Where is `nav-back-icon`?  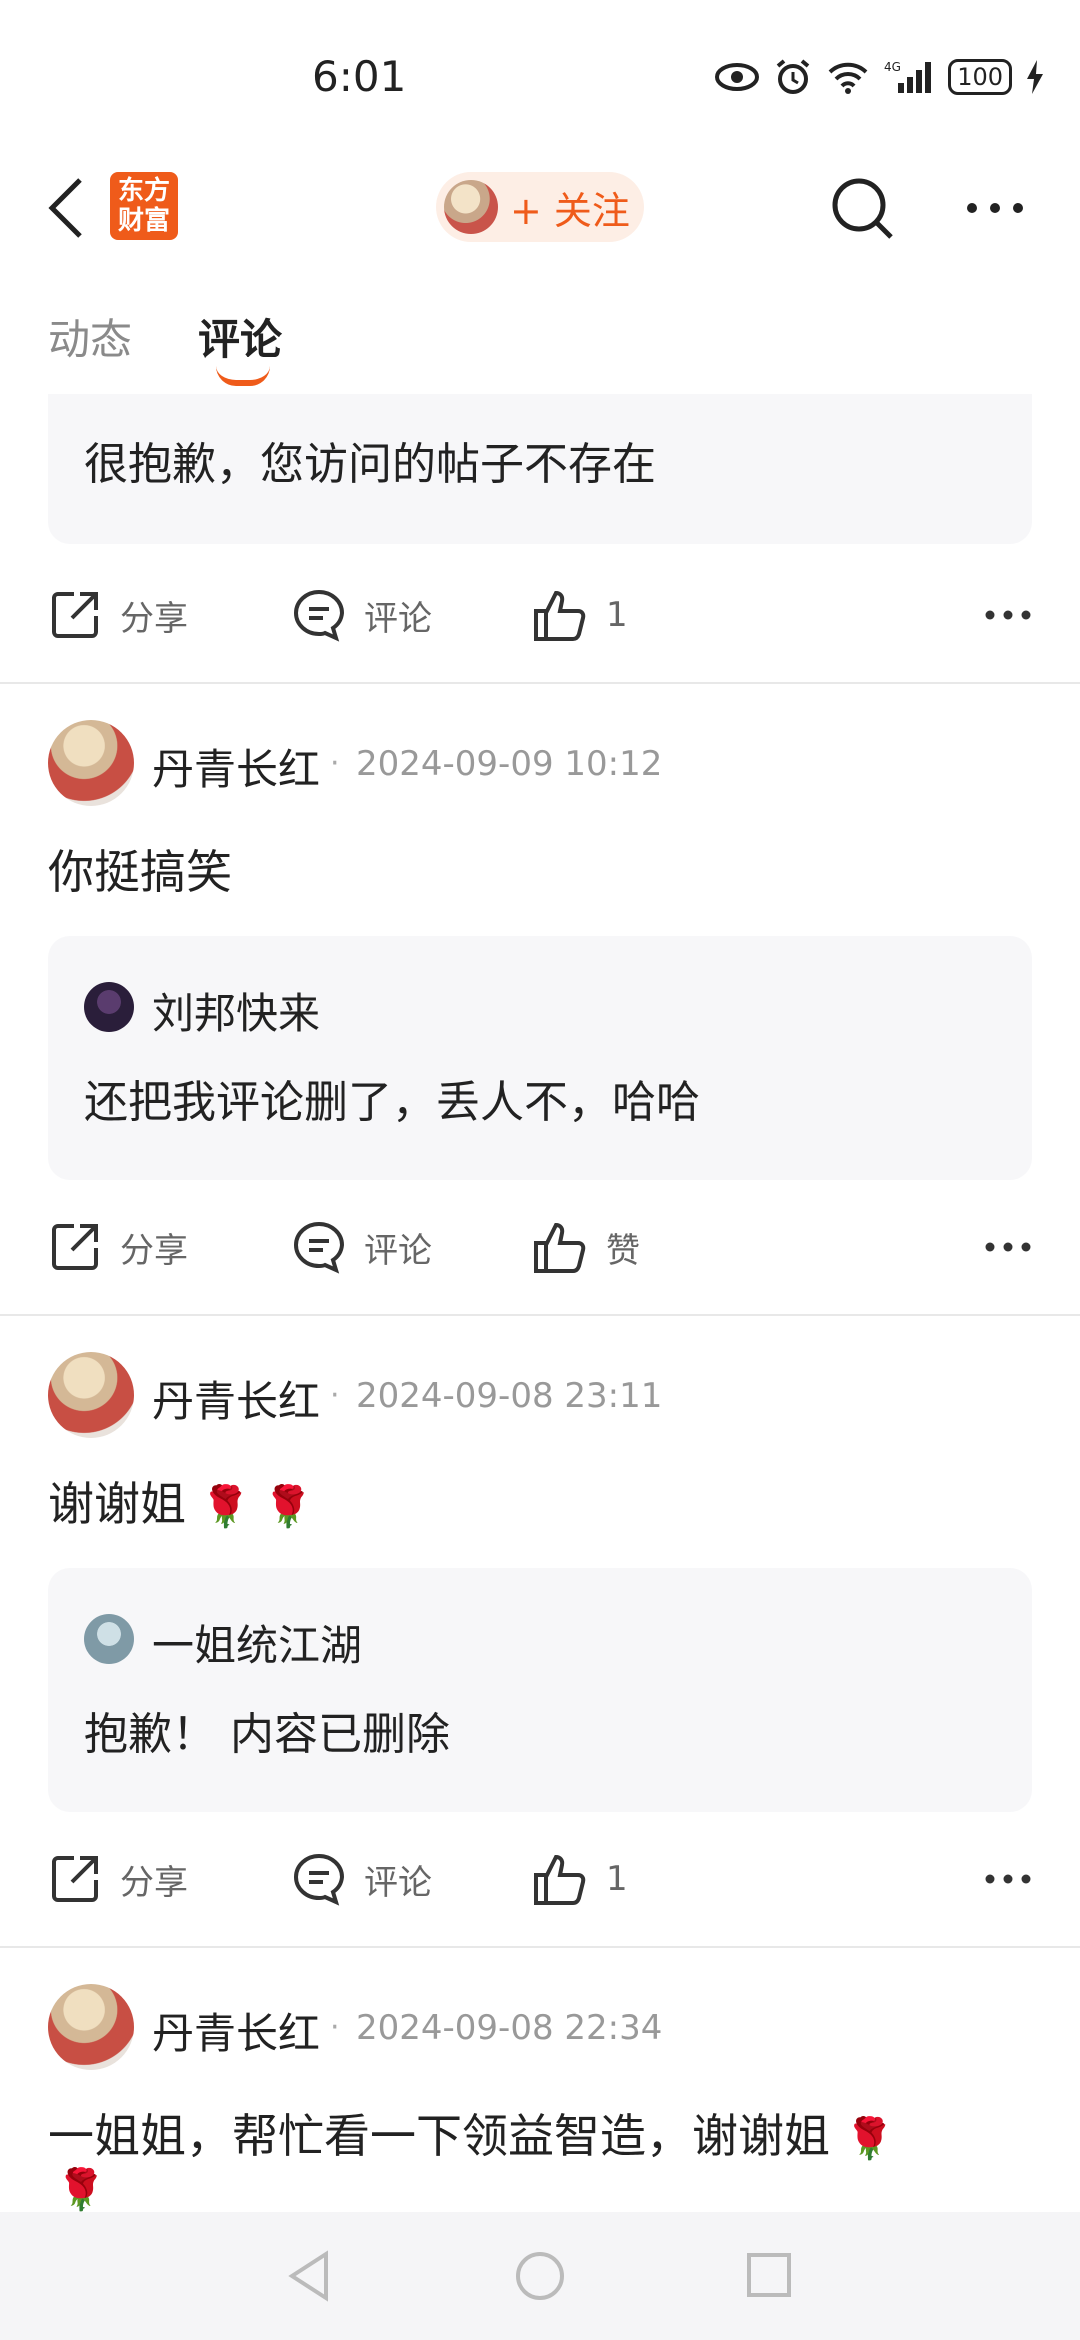
nav-back-icon is located at coordinates (310, 2276).